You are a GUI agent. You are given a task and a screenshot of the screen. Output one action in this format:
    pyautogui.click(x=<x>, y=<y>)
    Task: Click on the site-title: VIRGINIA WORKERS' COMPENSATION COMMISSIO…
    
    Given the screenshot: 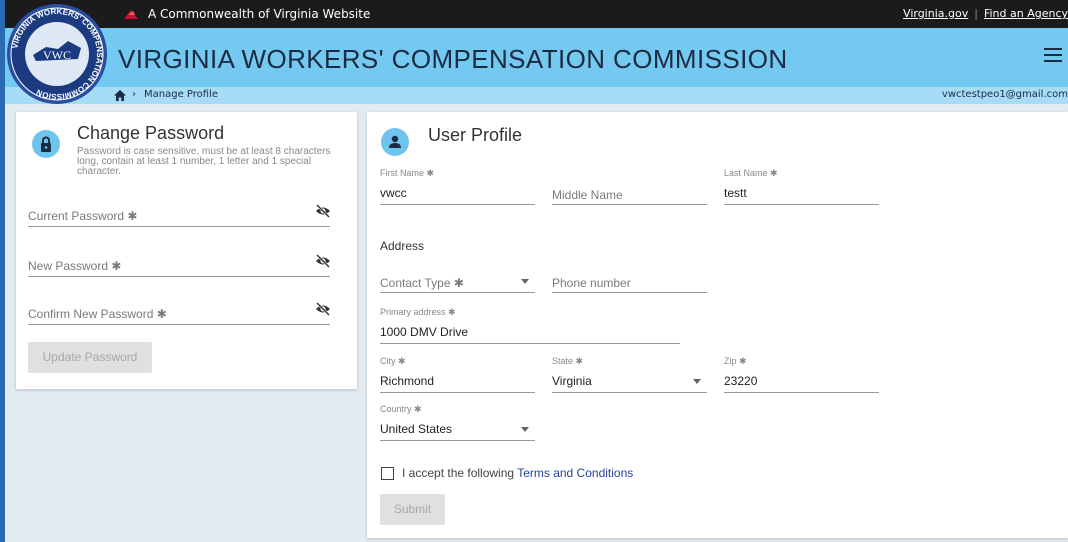 What is the action you would take?
    pyautogui.click(x=453, y=59)
    